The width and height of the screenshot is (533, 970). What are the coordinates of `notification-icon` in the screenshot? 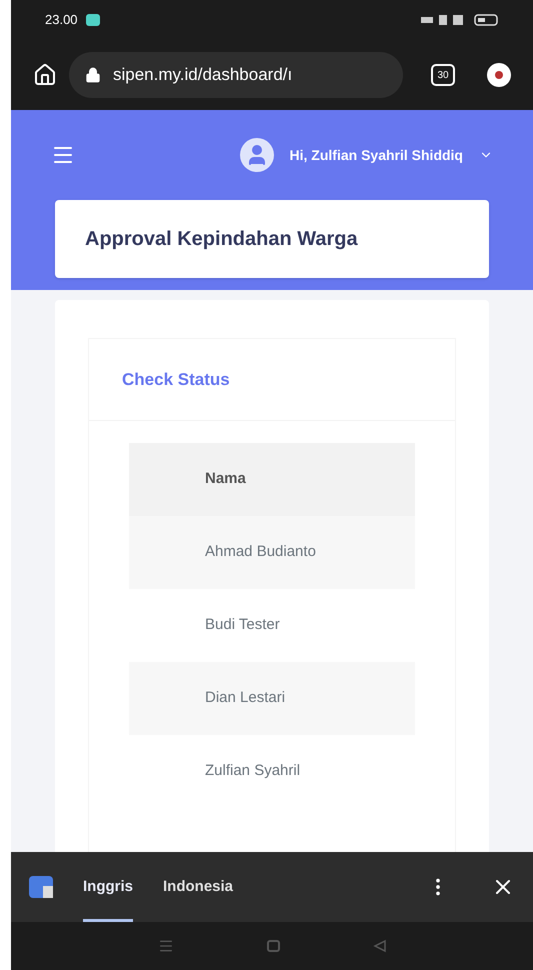 It's located at (93, 20).